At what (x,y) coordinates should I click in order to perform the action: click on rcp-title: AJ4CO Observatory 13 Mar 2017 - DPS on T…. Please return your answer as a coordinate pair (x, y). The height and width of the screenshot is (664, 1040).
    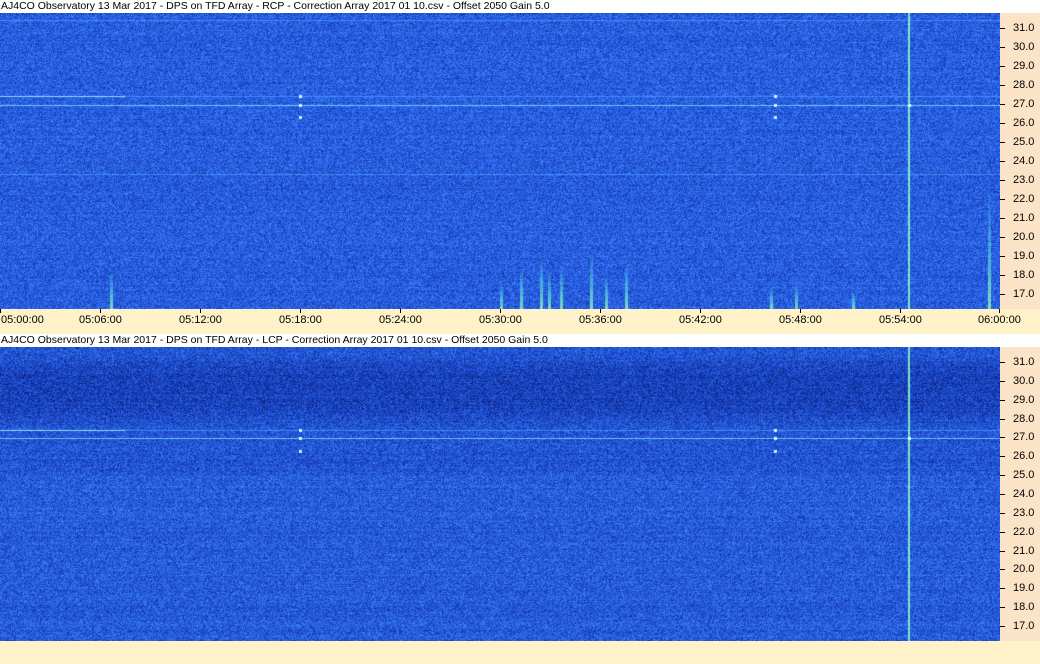
    Looking at the image, I should click on (520, 6).